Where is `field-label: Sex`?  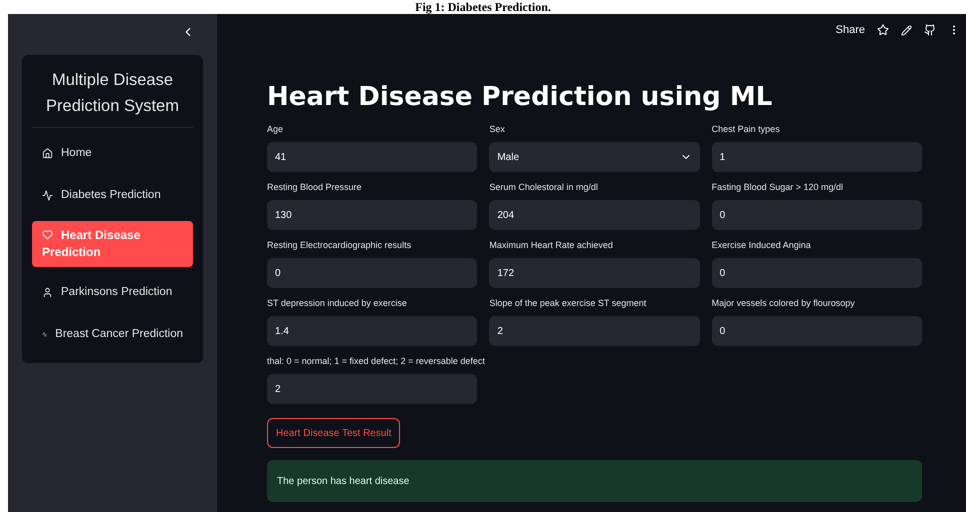
field-label: Sex is located at coordinates (497, 129).